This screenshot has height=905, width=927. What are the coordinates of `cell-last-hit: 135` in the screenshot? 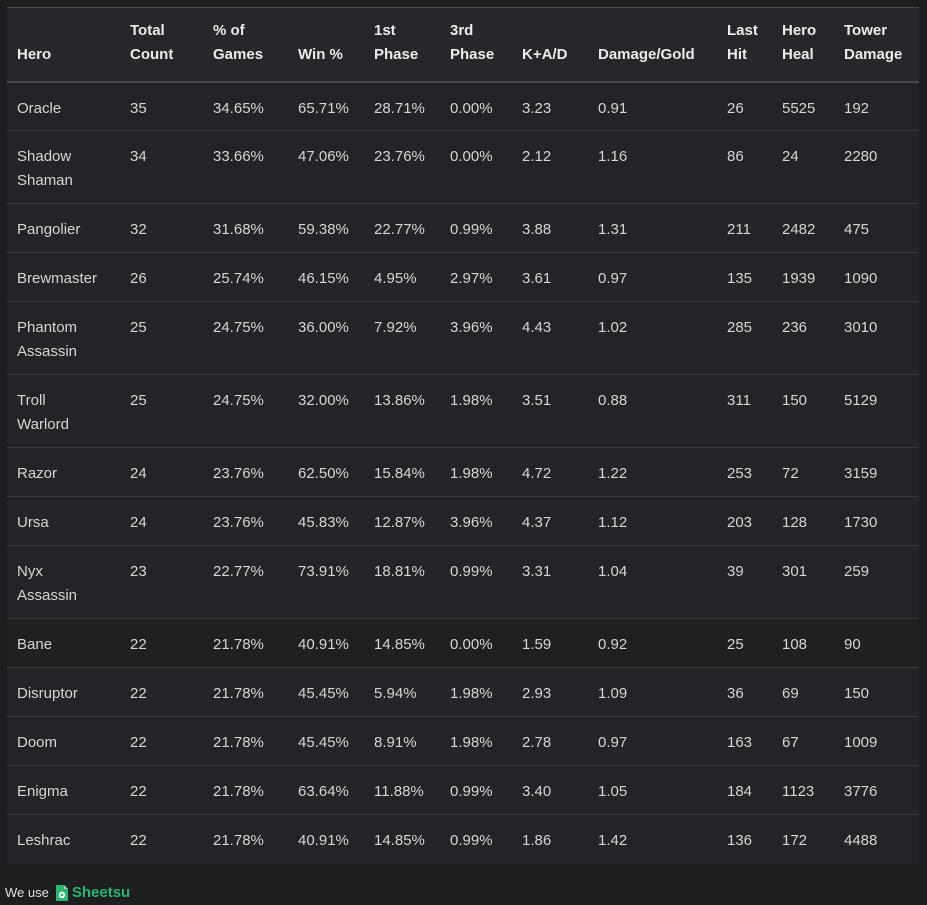 It's located at (744, 277).